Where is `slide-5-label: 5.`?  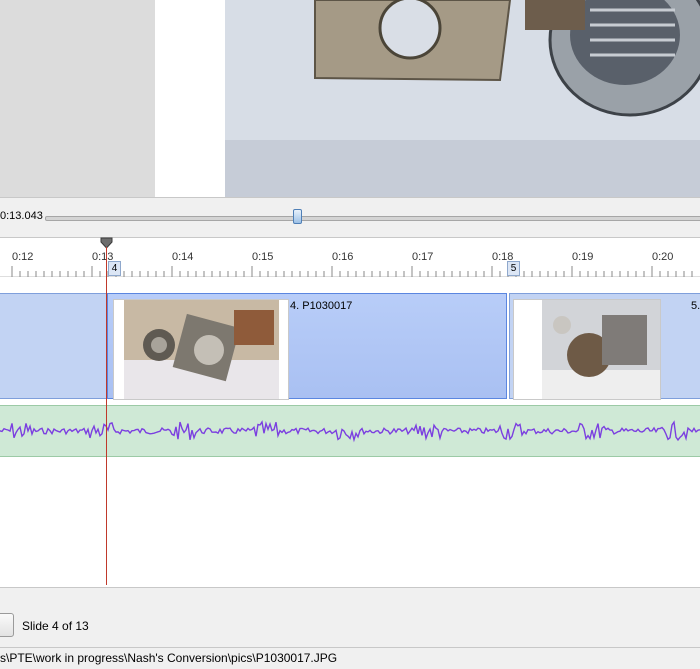
slide-5-label: 5. is located at coordinates (695, 306).